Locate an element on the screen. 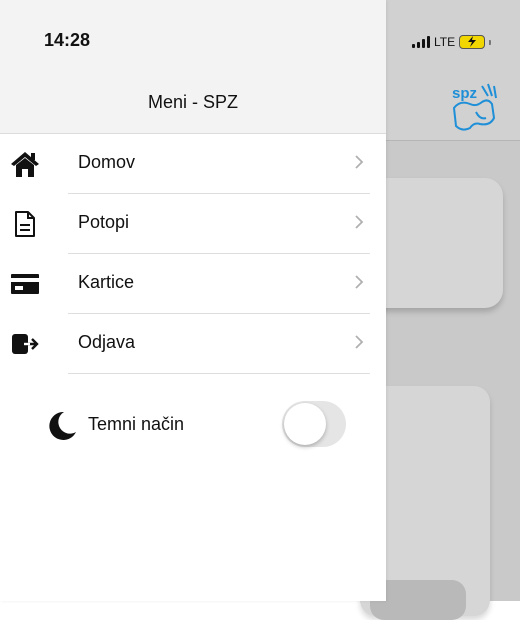 Image resolution: width=520 pixels, height=620 pixels. home-icon is located at coordinates (25, 164).